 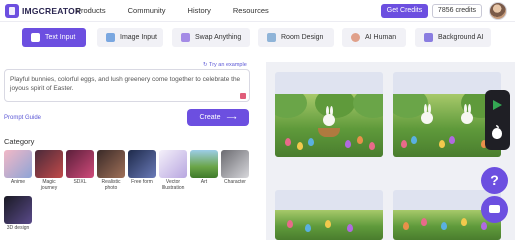 I want to click on category-magic-journey: Magic journey, so click(x=49, y=170).